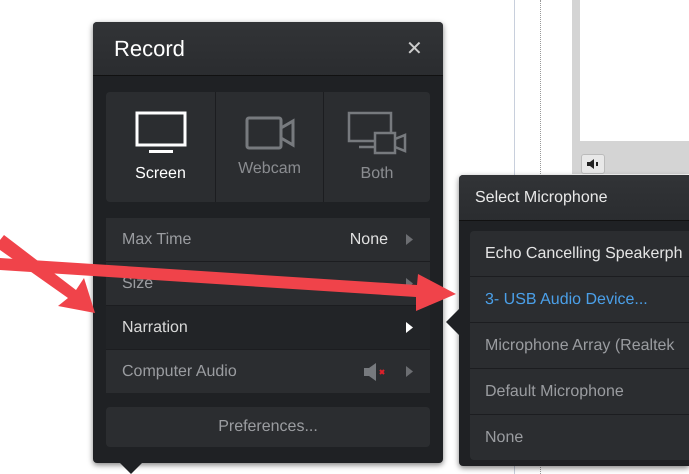  I want to click on mode-tab: Both, so click(377, 147).